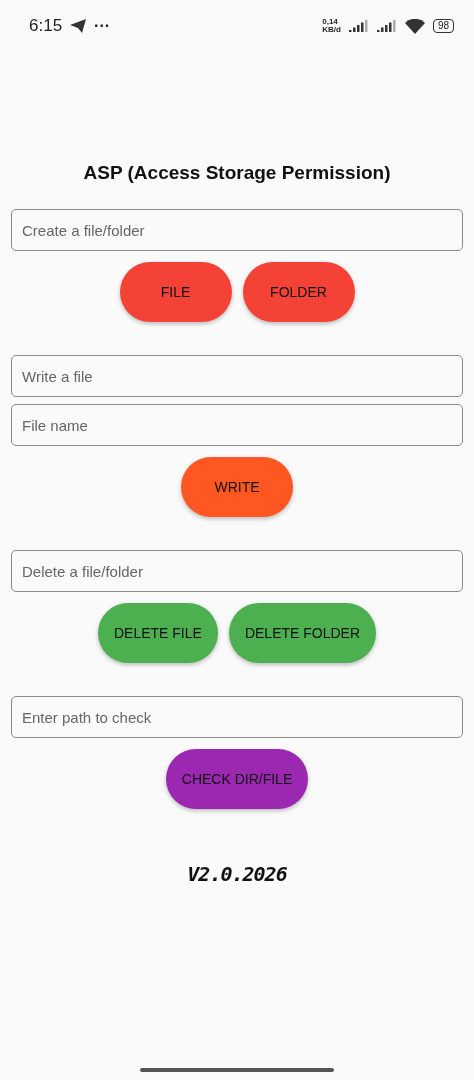 The height and width of the screenshot is (1080, 474). I want to click on text-field: Enter path to check, so click(237, 717).